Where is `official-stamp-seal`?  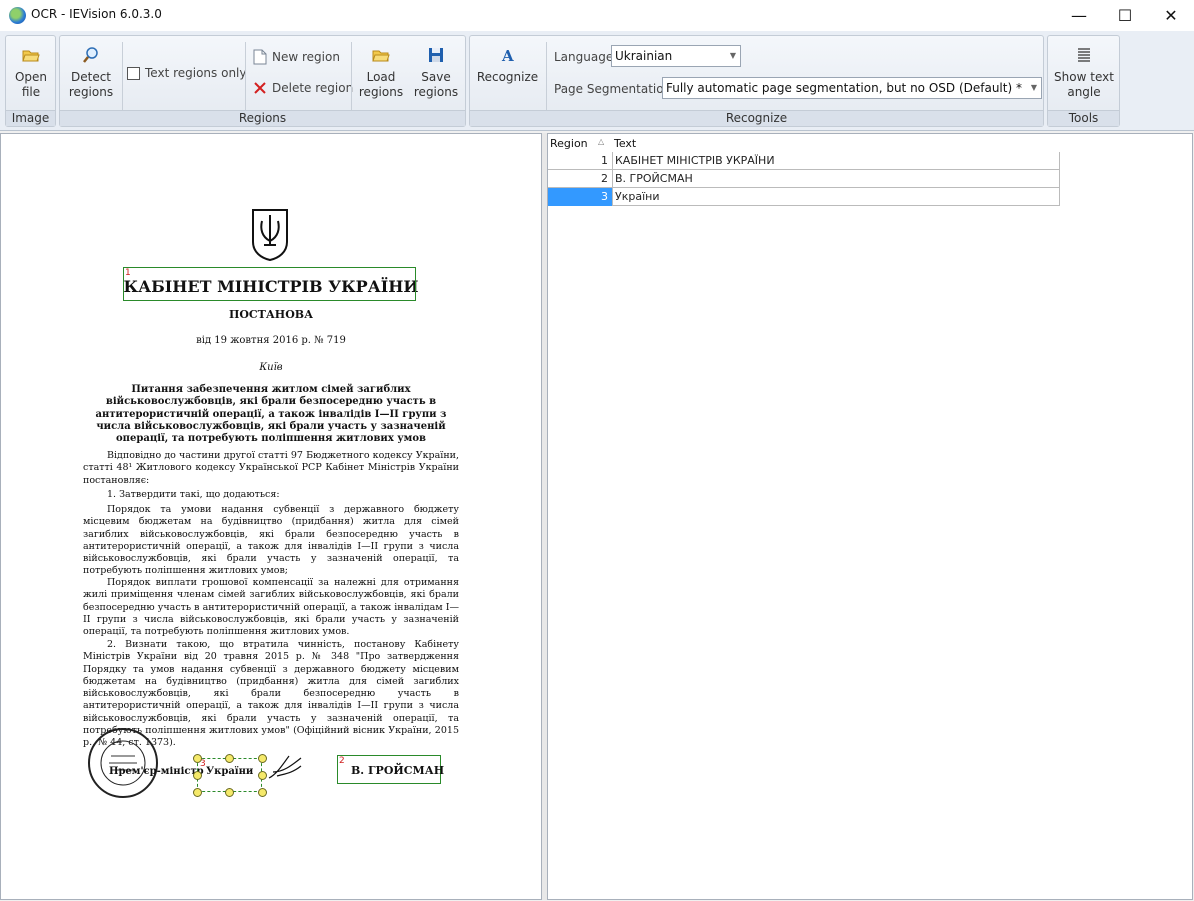
official-stamp-seal is located at coordinates (123, 763).